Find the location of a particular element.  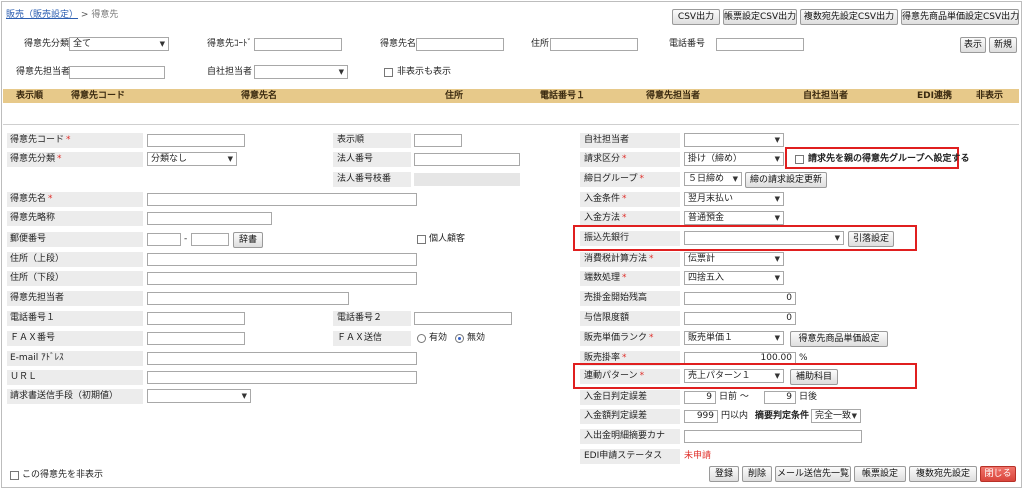

summary-cond-select: 完全一致 ▼ is located at coordinates (836, 416).